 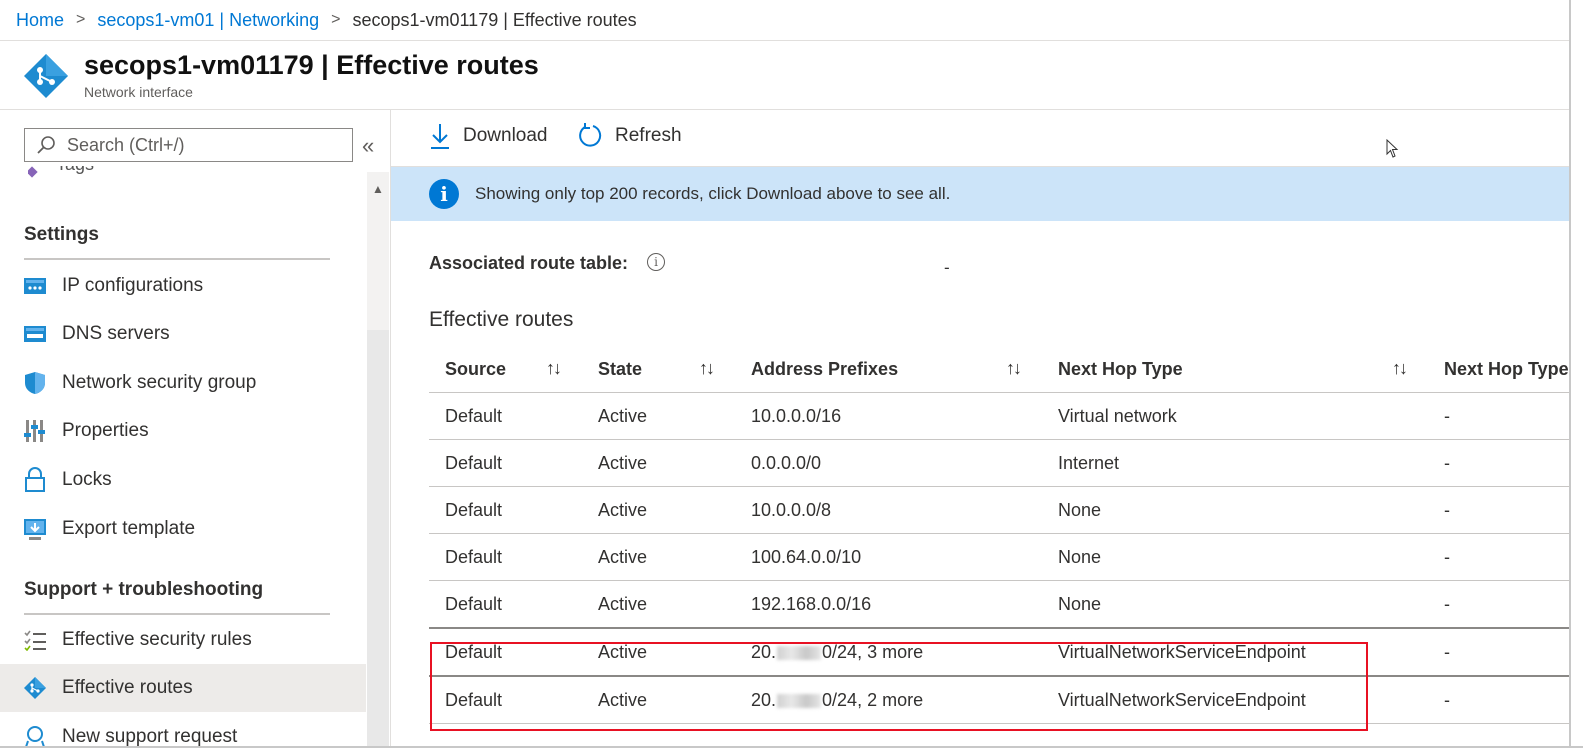 What do you see at coordinates (1235, 369) in the screenshot?
I see `column-header-next-hop-type: Next Hop Type ↑↓` at bounding box center [1235, 369].